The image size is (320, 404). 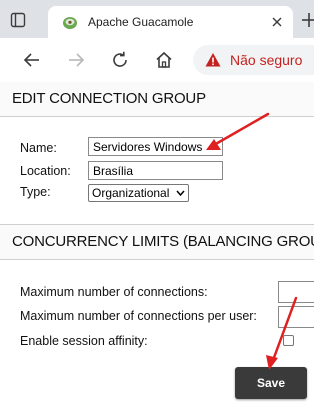 I want to click on type-select-value: Organizational, so click(x=131, y=193).